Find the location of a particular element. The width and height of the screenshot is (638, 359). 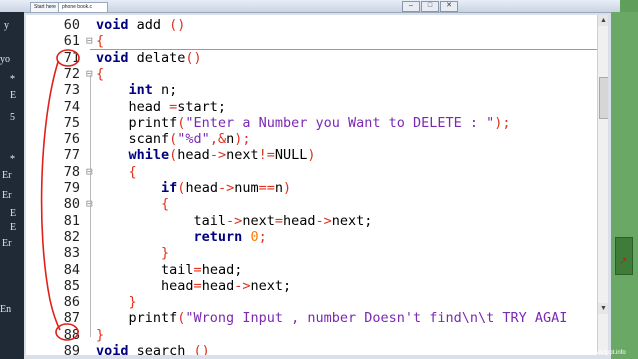

code-text: tail=head; is located at coordinates (169, 270).